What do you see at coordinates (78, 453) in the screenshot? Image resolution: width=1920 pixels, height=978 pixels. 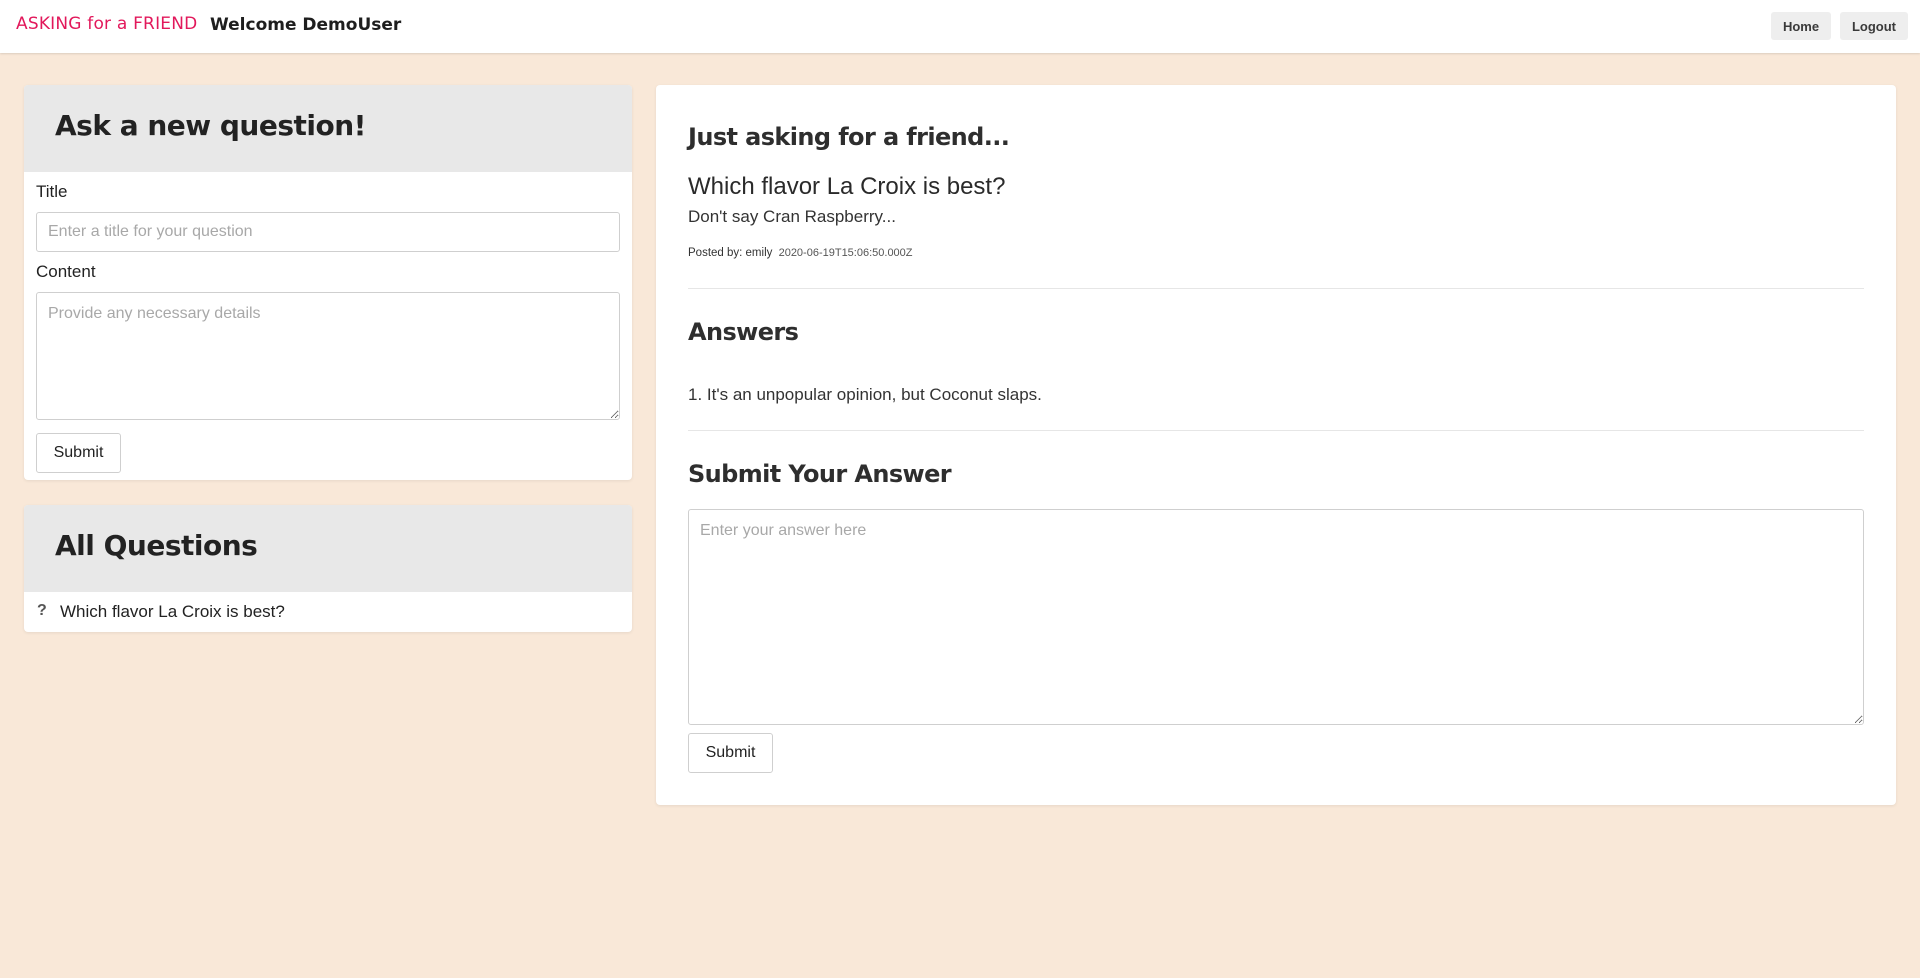 I see `submit-question-button: Submit` at bounding box center [78, 453].